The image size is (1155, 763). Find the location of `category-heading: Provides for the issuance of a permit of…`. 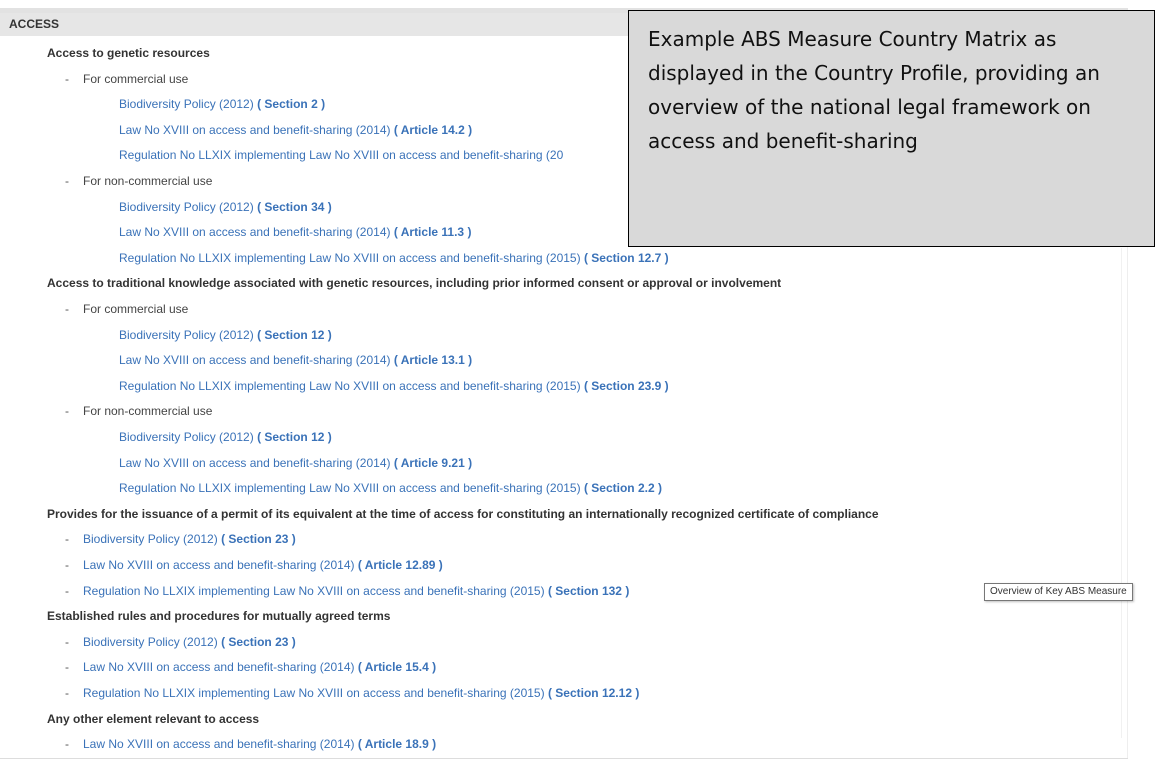

category-heading: Provides for the issuance of a permit of… is located at coordinates (463, 514).